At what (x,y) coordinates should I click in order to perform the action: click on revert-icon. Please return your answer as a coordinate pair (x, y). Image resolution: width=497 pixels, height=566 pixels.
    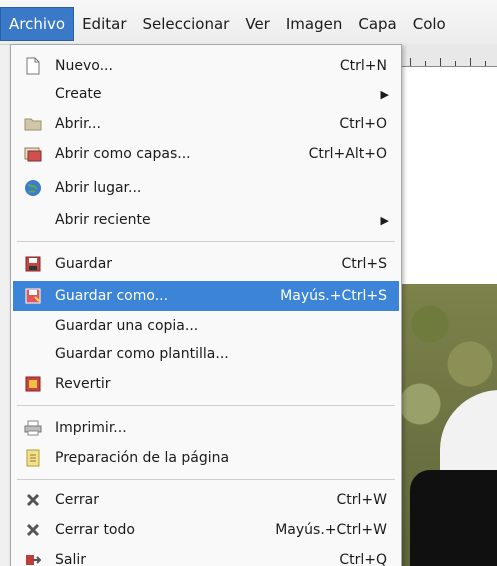
    Looking at the image, I should click on (33, 384).